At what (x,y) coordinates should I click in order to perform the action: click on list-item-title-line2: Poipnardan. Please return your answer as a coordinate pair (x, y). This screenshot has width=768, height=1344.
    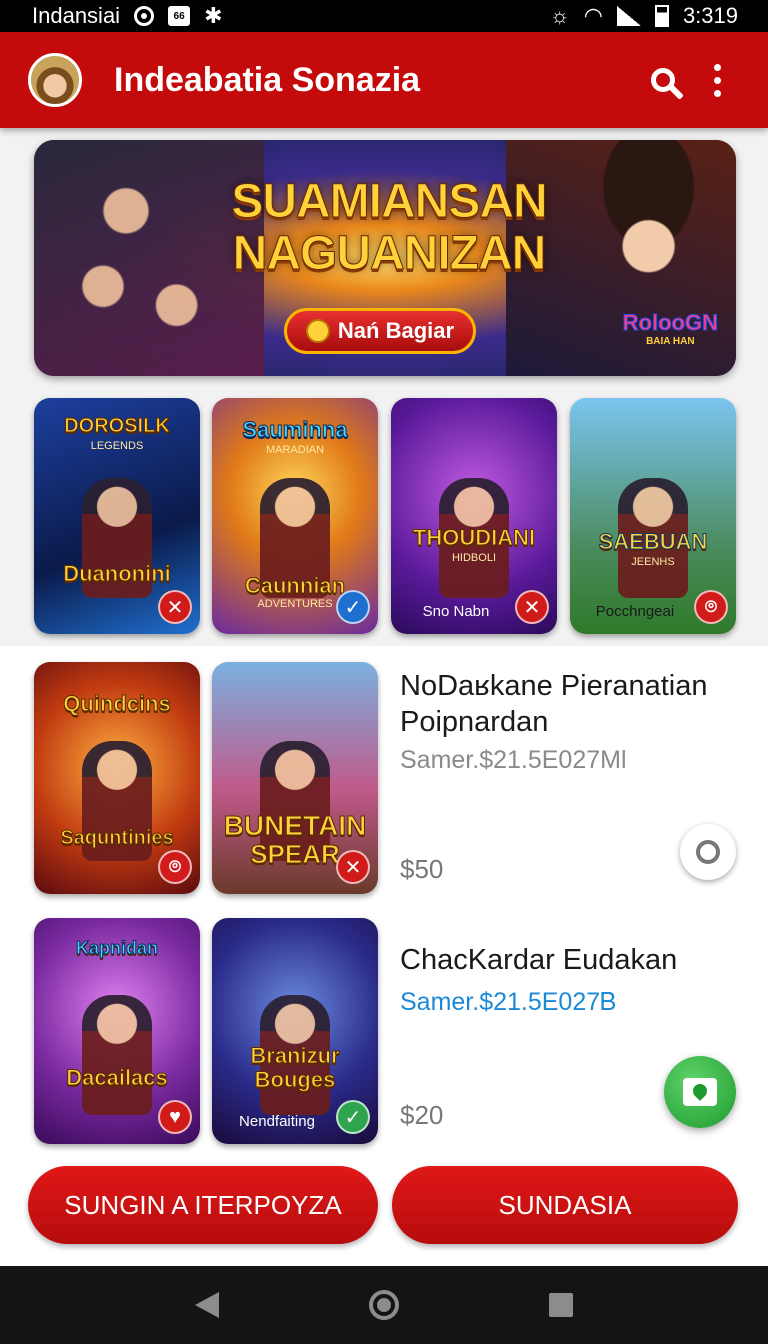
    Looking at the image, I should click on (474, 722).